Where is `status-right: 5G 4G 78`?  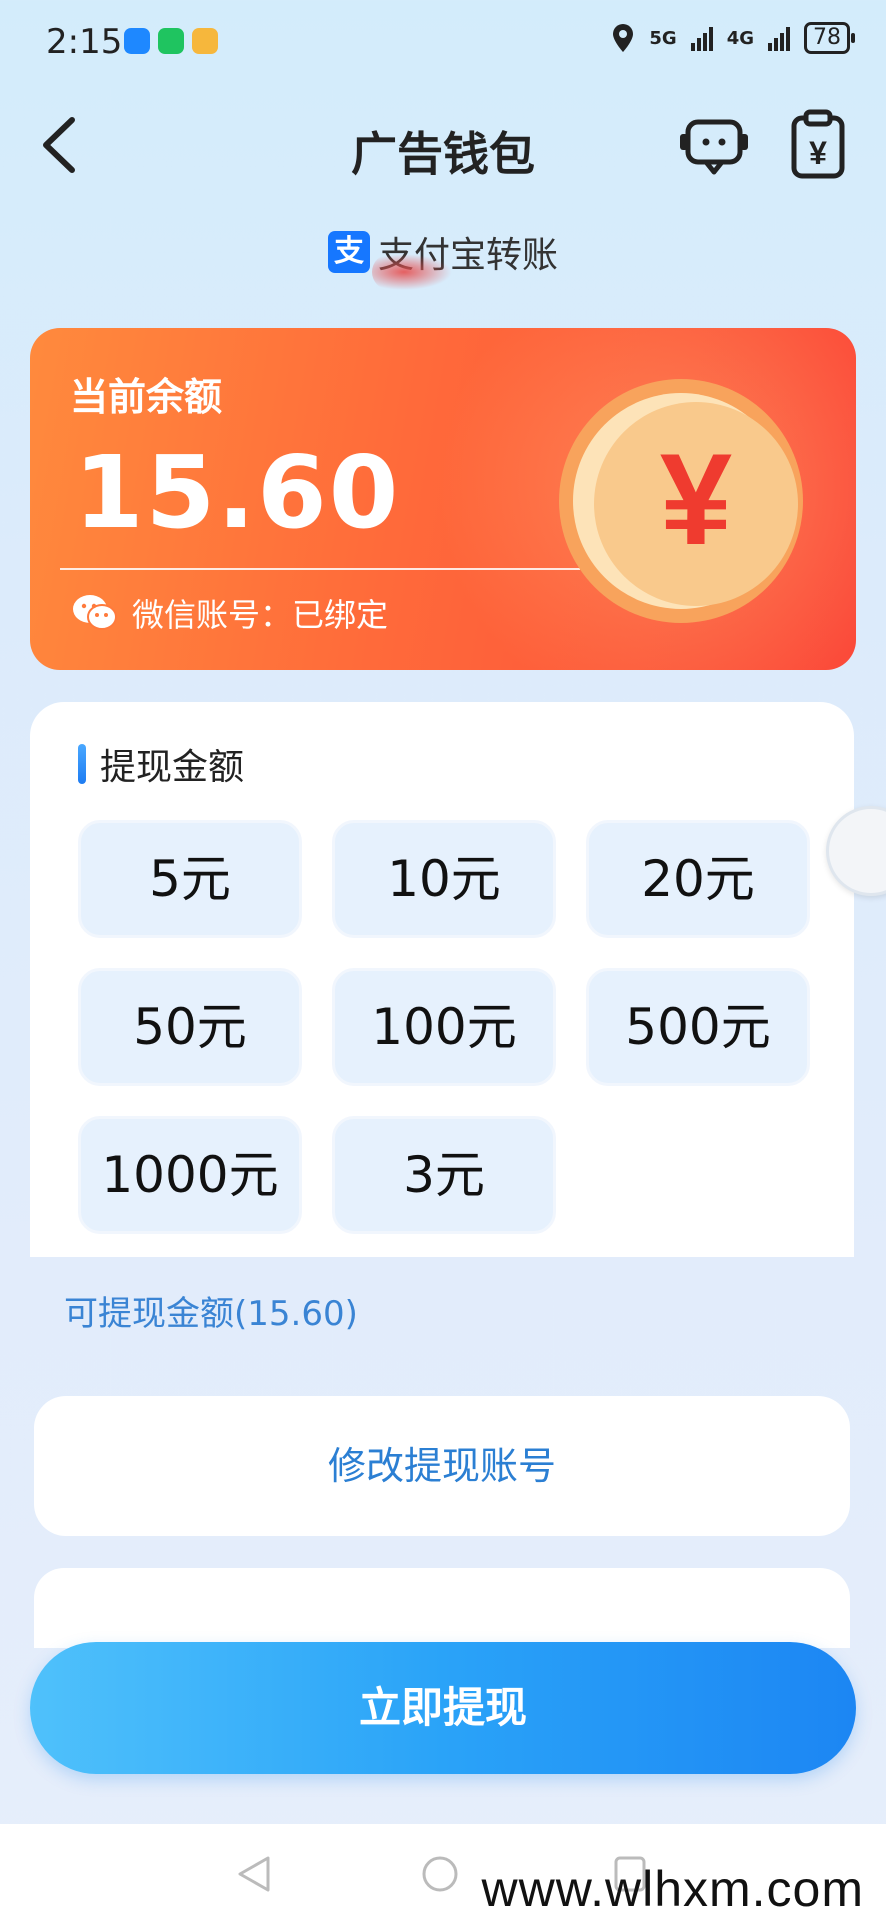
status-right: 5G 4G 78 is located at coordinates (733, 38).